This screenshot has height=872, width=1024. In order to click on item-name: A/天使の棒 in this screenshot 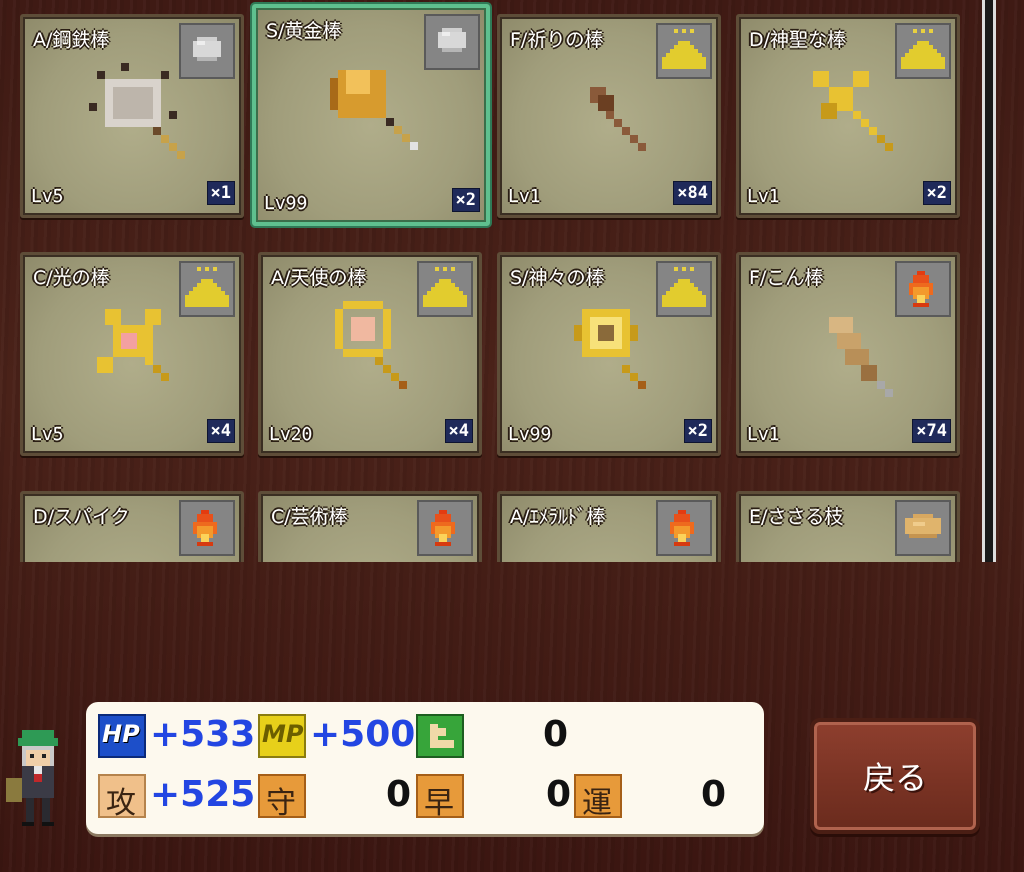, I will do `click(319, 278)`.